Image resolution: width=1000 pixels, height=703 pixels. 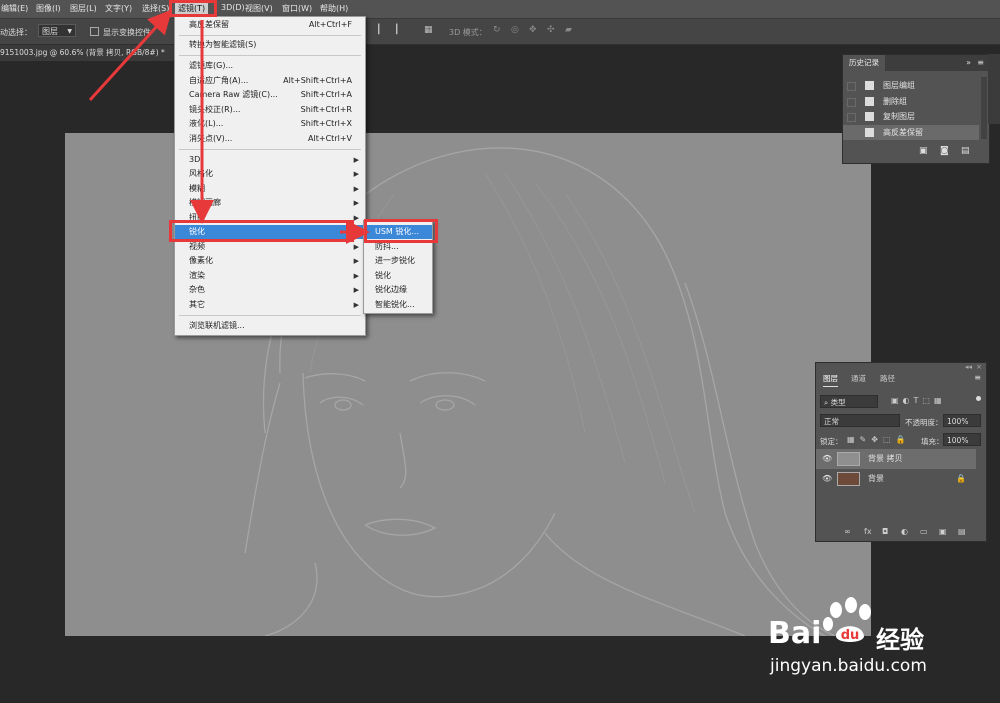 What do you see at coordinates (904, 531) in the screenshot?
I see `adjustment-layer-icon: ◐` at bounding box center [904, 531].